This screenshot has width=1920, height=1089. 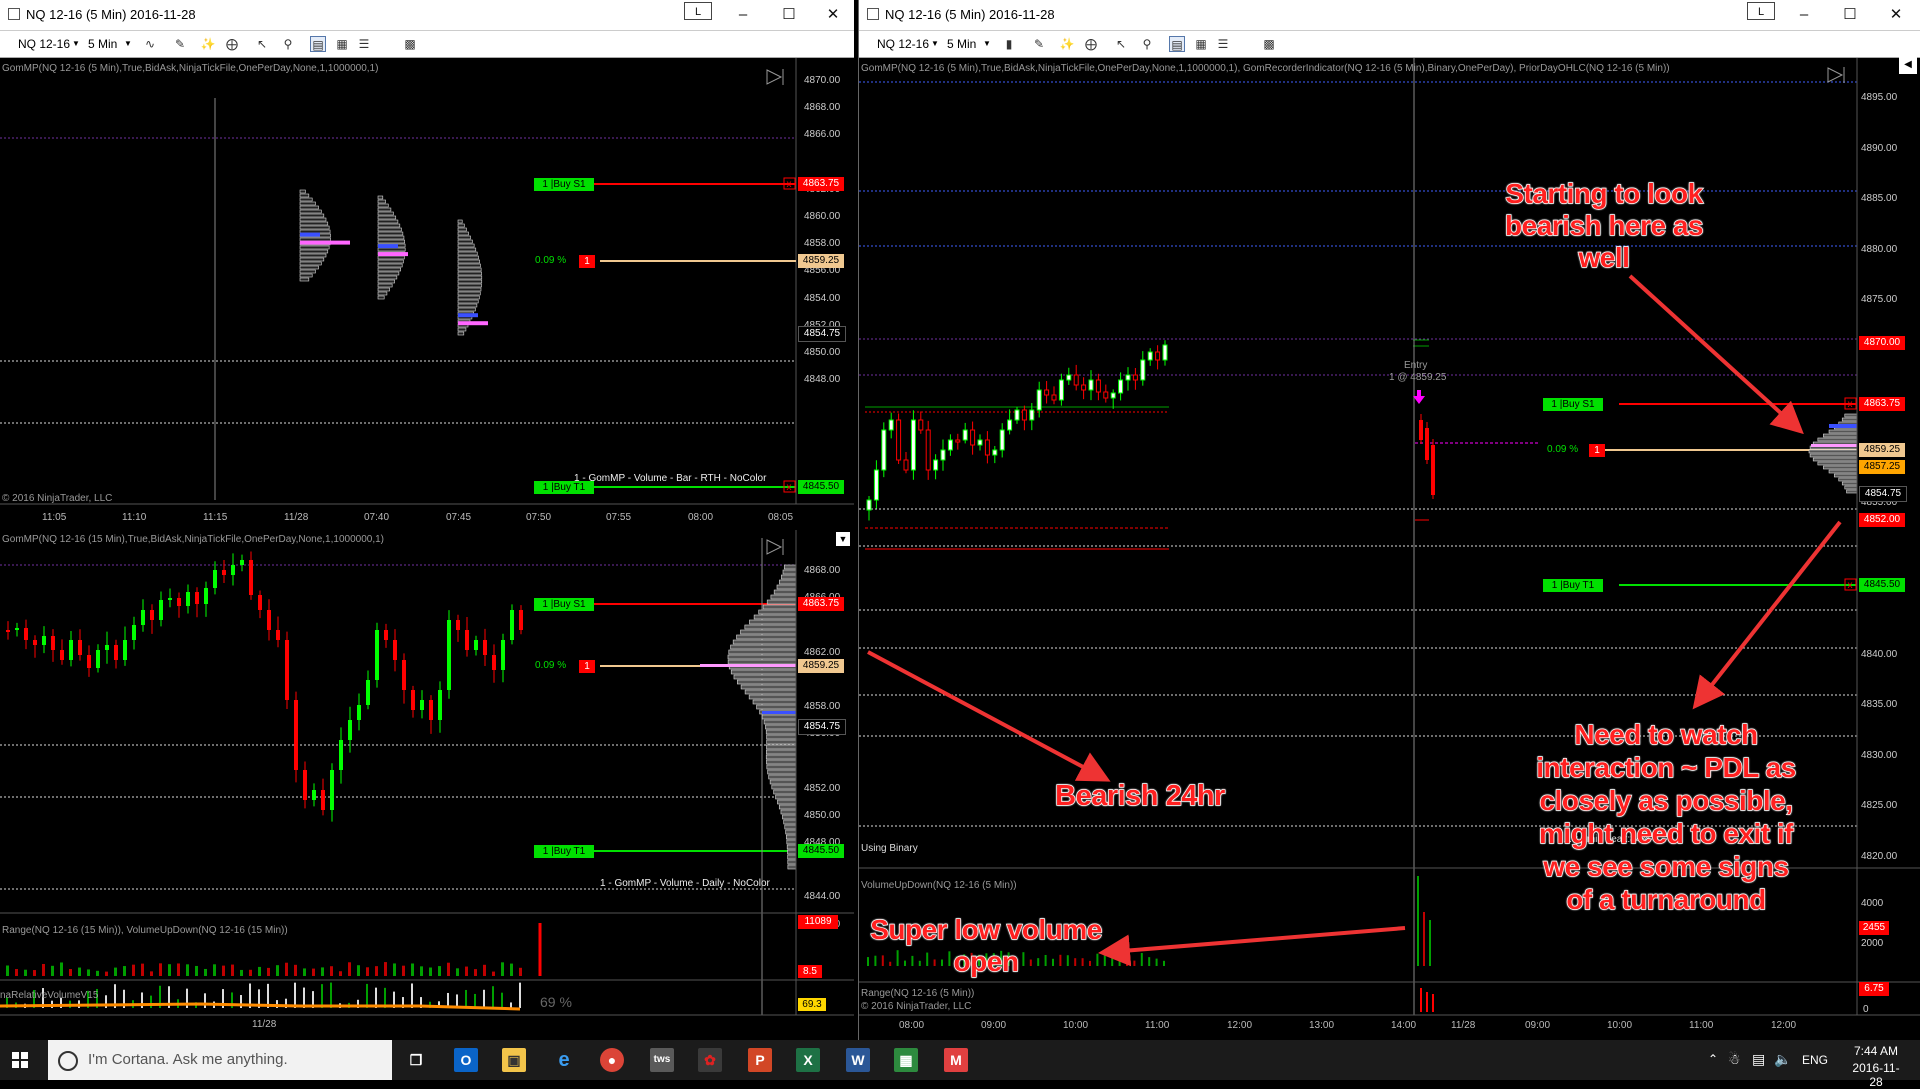 I want to click on cortana-placeholder: I'm Cortana. Ask me anything., so click(x=188, y=1059).